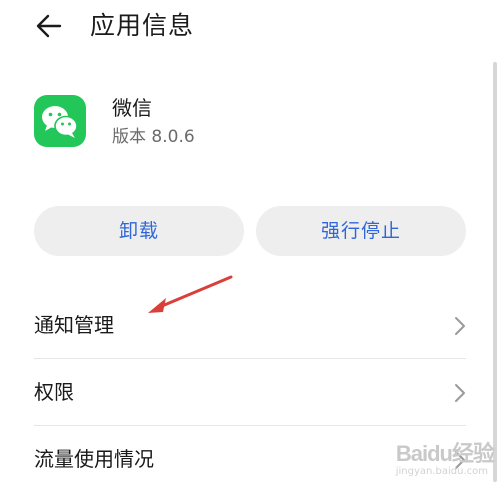 The image size is (500, 496). Describe the element at coordinates (250, 392) in the screenshot. I see `settings-item-permissions: 权限` at that location.